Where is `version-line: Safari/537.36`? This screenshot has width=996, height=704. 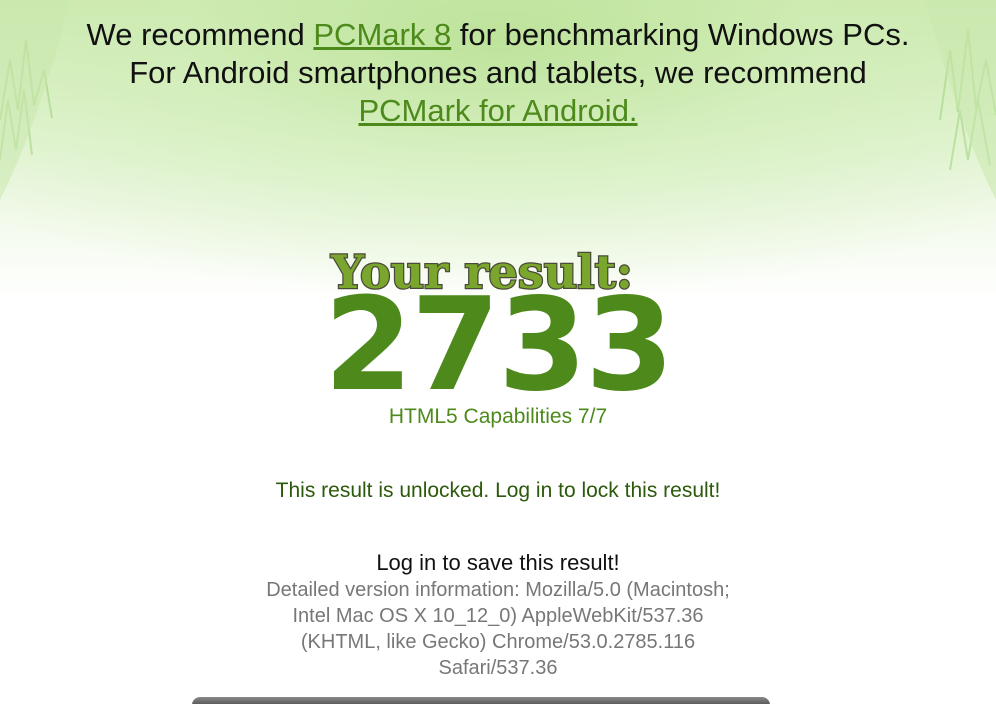 version-line: Safari/537.36 is located at coordinates (498, 668).